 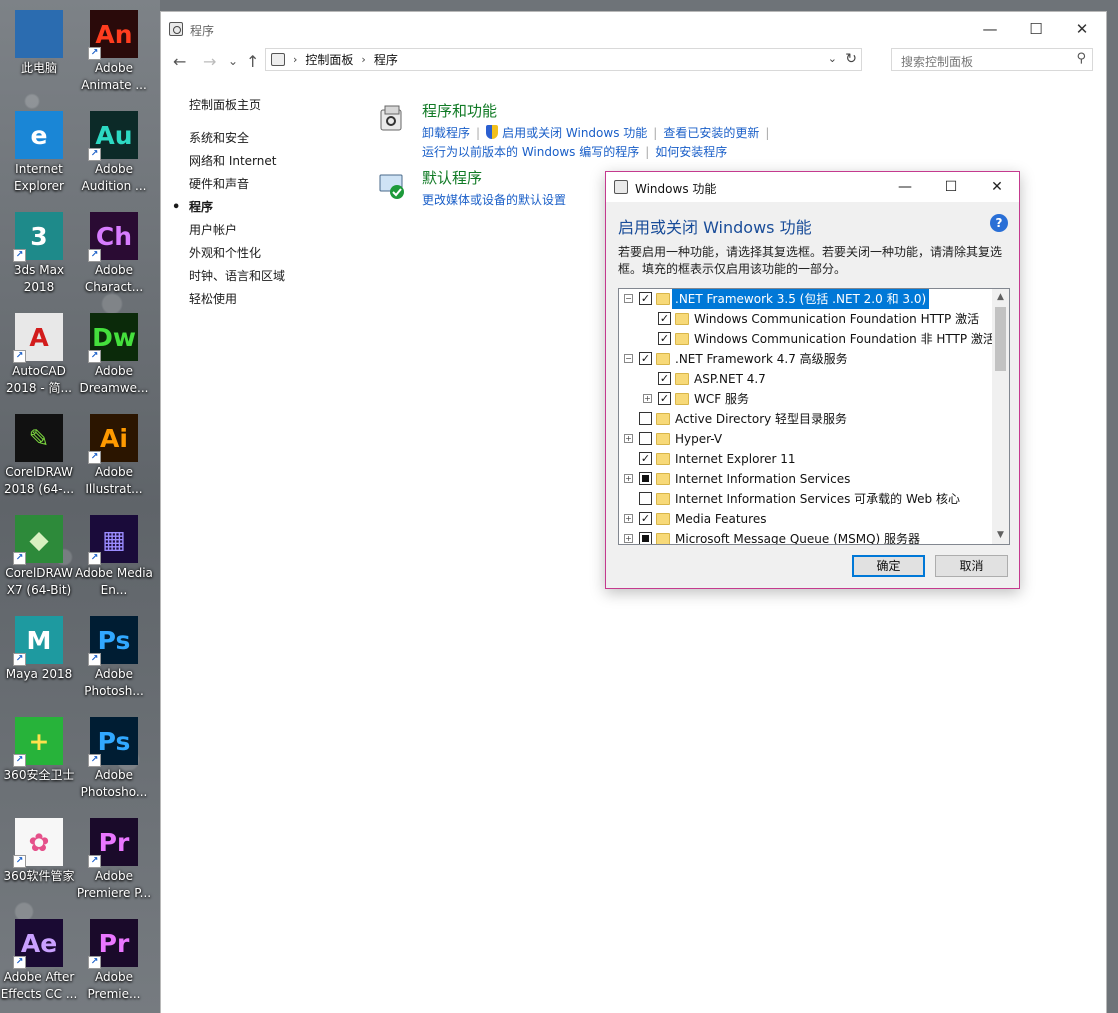 What do you see at coordinates (999, 223) in the screenshot?
I see `help-icon: ?` at bounding box center [999, 223].